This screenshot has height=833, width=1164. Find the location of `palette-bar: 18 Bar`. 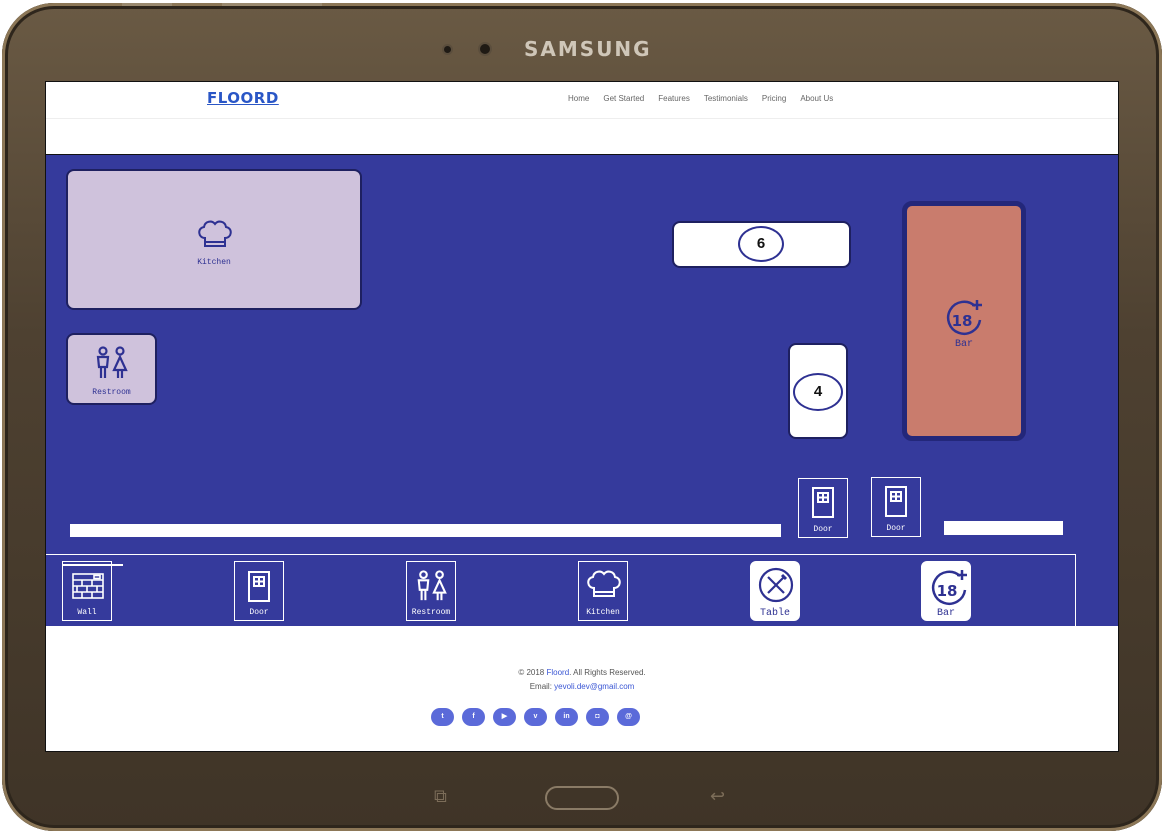

palette-bar: 18 Bar is located at coordinates (946, 591).